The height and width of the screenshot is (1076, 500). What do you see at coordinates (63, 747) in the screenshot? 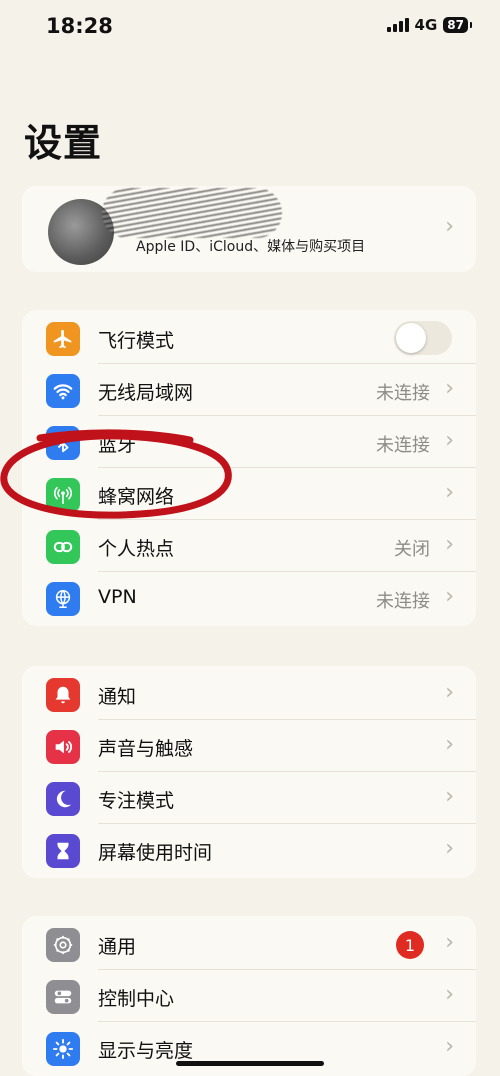
I see `sound-icon` at bounding box center [63, 747].